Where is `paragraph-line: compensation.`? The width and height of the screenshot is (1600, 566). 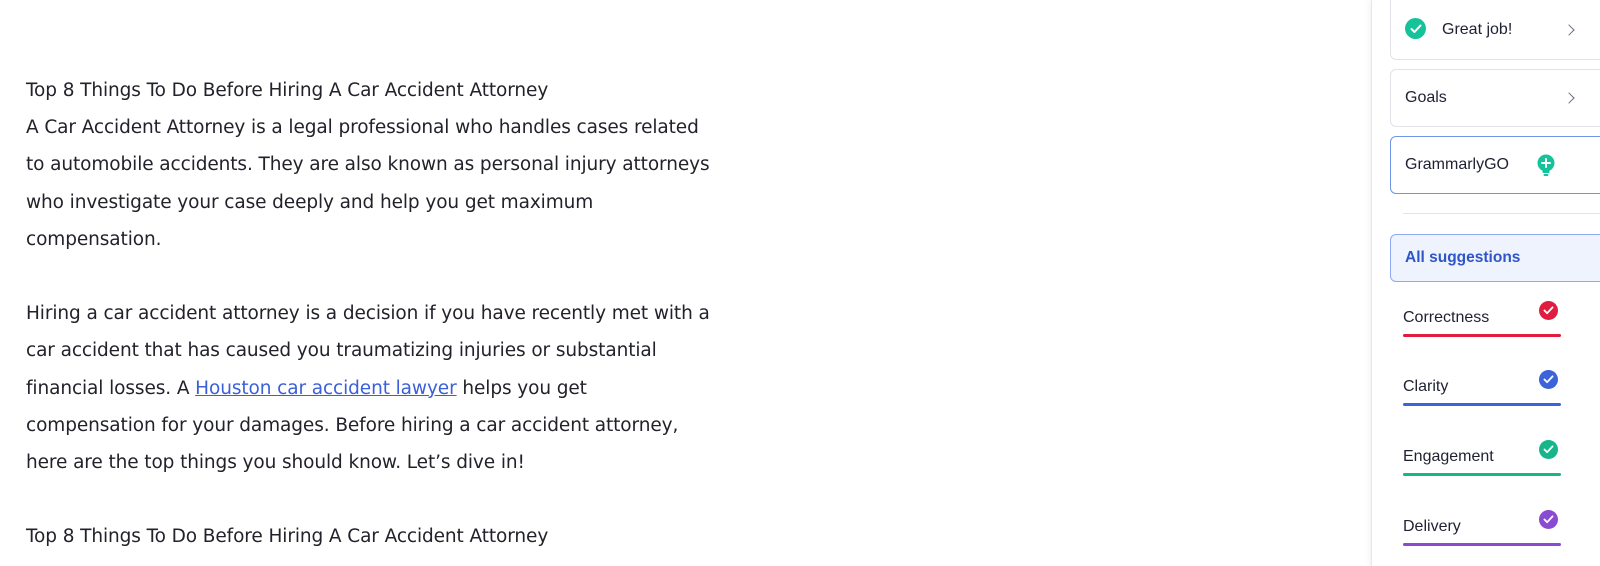
paragraph-line: compensation. is located at coordinates (94, 239).